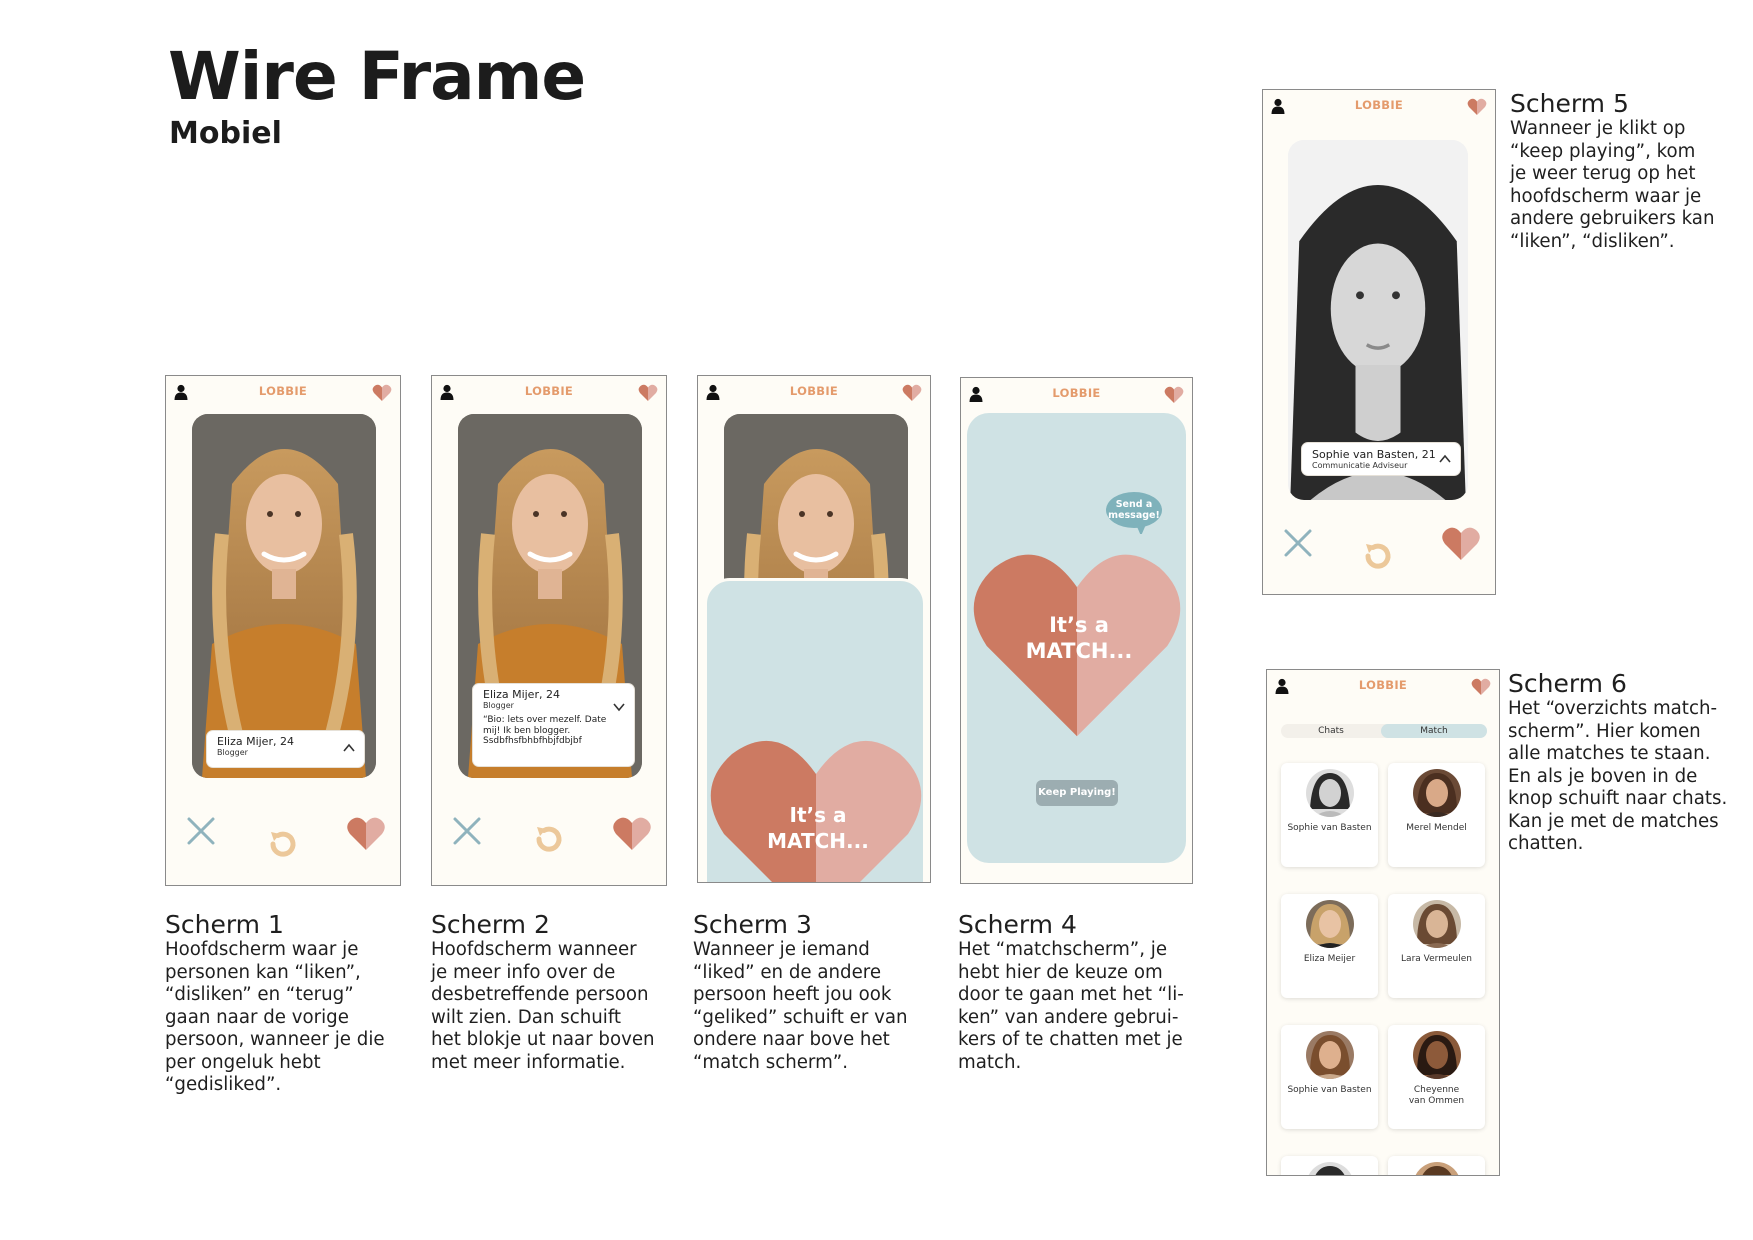  What do you see at coordinates (224, 924) in the screenshot?
I see `screen-heading: Scherm 1` at bounding box center [224, 924].